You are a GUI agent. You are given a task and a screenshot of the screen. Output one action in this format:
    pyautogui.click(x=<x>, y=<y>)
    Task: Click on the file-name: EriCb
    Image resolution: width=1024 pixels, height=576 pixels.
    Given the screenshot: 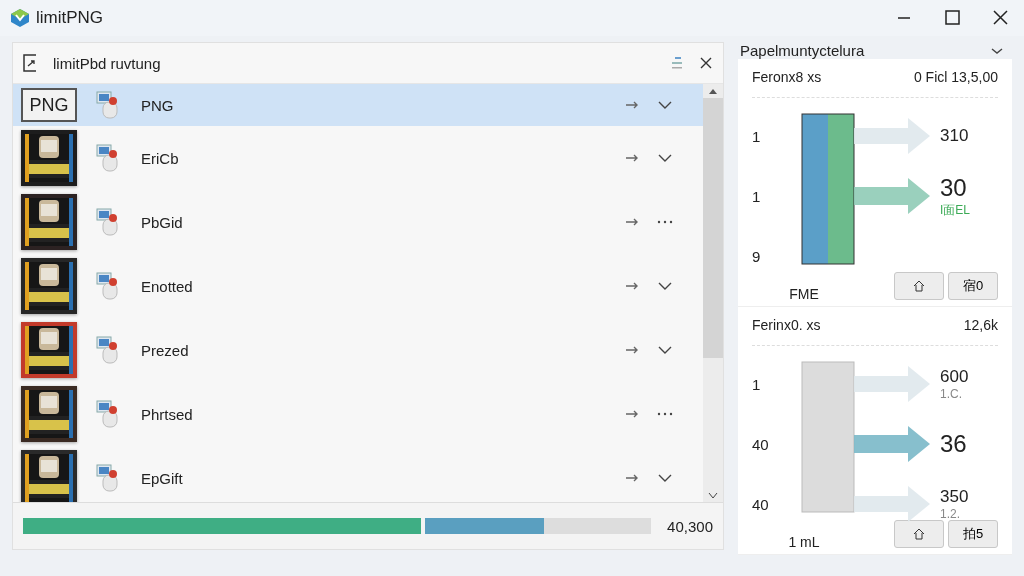 What is the action you would take?
    pyautogui.click(x=160, y=158)
    